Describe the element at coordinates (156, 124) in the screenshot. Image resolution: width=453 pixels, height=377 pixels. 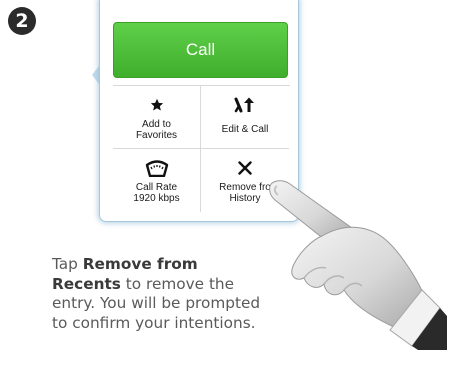
I see `add-to-favorites-label-line1: Add to` at that location.